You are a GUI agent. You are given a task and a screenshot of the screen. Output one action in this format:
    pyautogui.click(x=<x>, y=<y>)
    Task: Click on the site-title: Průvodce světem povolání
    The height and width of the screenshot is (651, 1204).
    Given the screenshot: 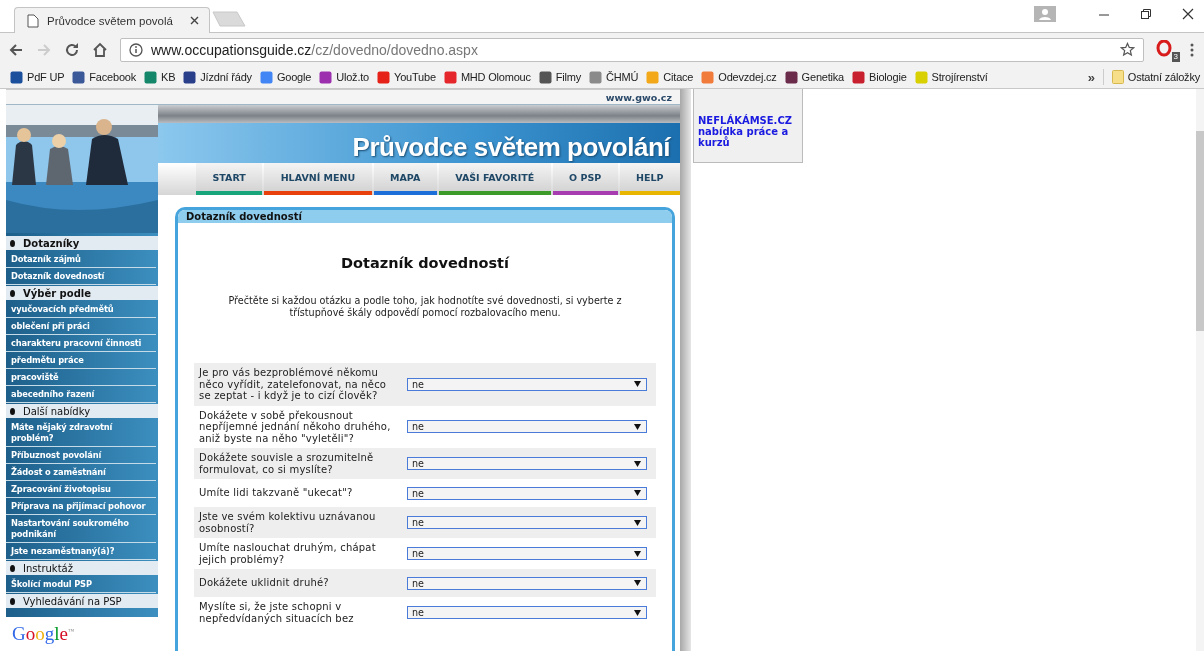 What is the action you would take?
    pyautogui.click(x=511, y=147)
    